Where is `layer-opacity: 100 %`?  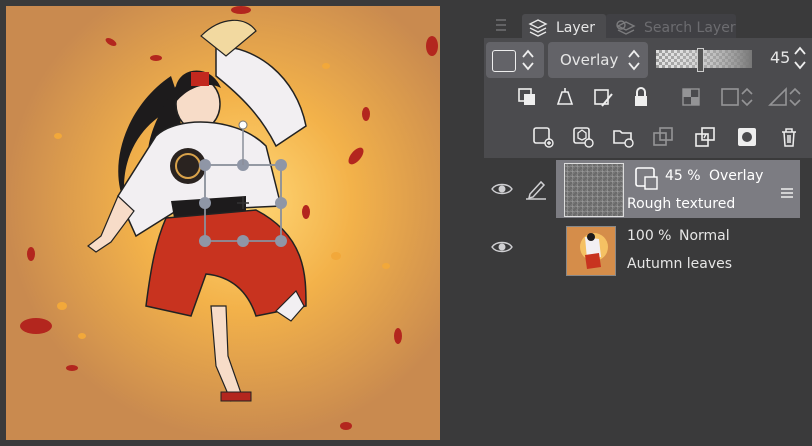 layer-opacity: 100 % is located at coordinates (649, 236).